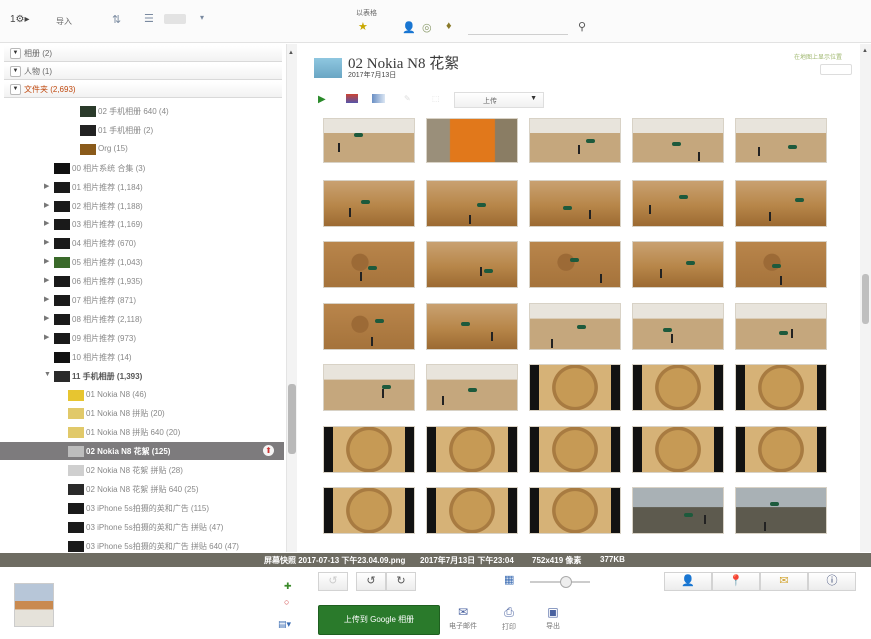 The image size is (871, 639). Describe the element at coordinates (291, 298) in the screenshot. I see `sidebar-scrollbar: ▲` at that location.